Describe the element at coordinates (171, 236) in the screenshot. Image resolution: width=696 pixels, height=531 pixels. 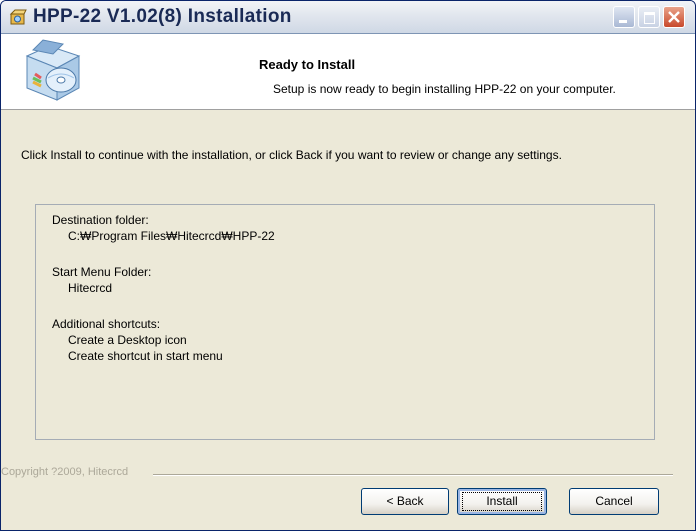
I see `destination-folder-value: C:₩Program Files₩Hitecrcd₩HPP-22` at that location.